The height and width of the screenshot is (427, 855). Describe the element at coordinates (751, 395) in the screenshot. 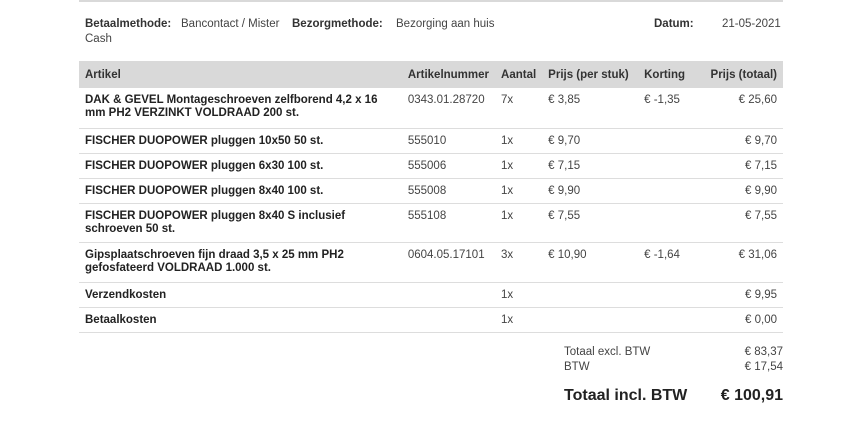

I see `total-incl-vat-value: € 100,91` at that location.